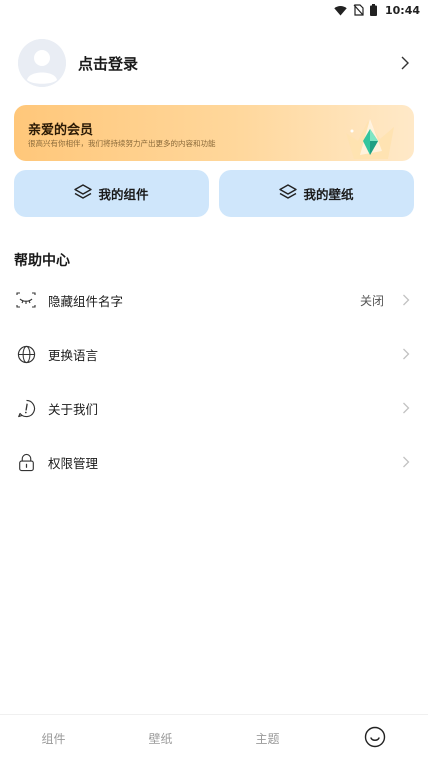 The height and width of the screenshot is (762, 428). Describe the element at coordinates (370, 136) in the screenshot. I see `crown-gem-icon` at that location.